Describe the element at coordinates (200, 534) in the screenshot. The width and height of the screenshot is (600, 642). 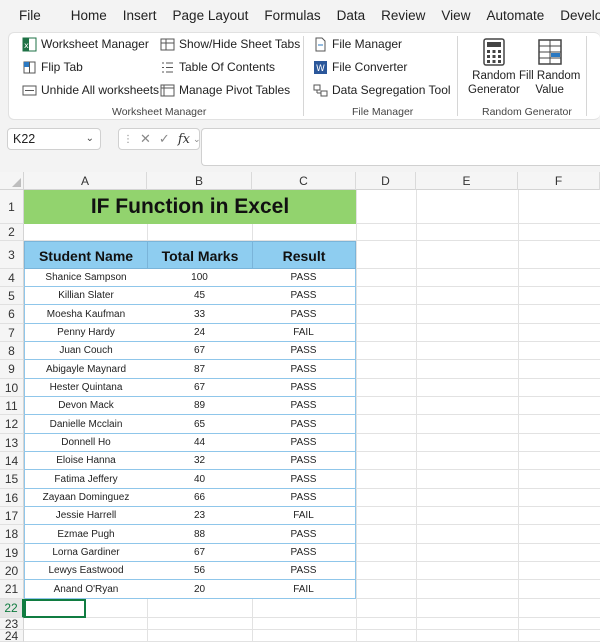
I see `cell-total-marks: 88` at that location.